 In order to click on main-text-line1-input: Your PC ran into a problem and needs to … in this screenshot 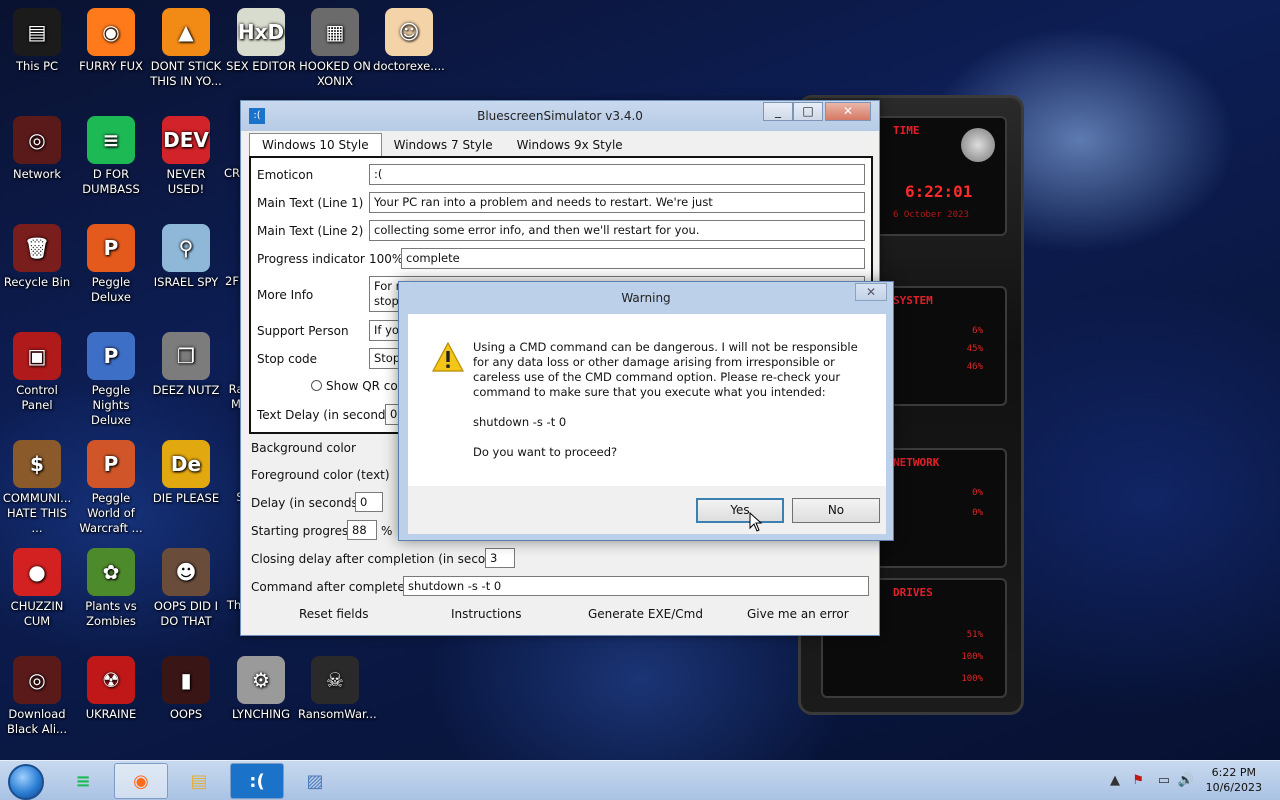, I will do `click(617, 202)`.